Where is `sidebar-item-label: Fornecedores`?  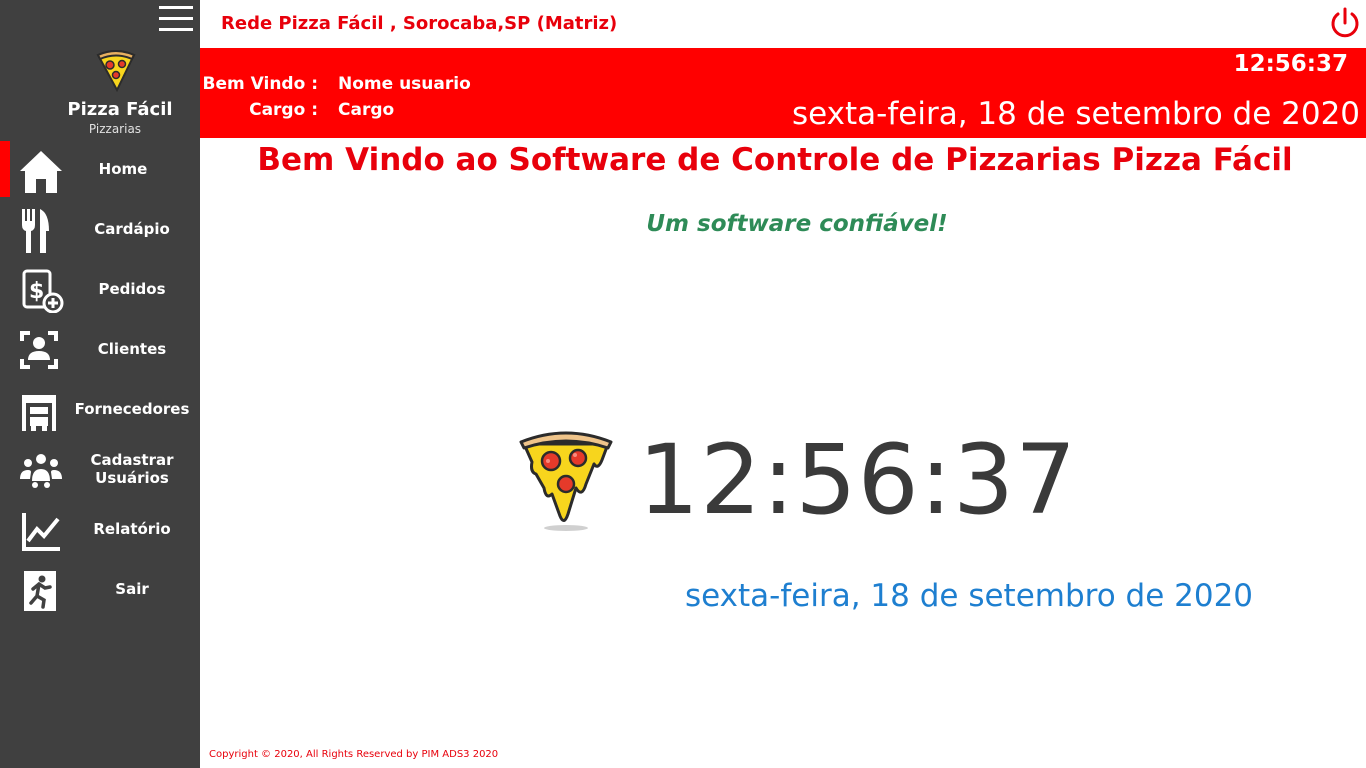 sidebar-item-label: Fornecedores is located at coordinates (132, 409).